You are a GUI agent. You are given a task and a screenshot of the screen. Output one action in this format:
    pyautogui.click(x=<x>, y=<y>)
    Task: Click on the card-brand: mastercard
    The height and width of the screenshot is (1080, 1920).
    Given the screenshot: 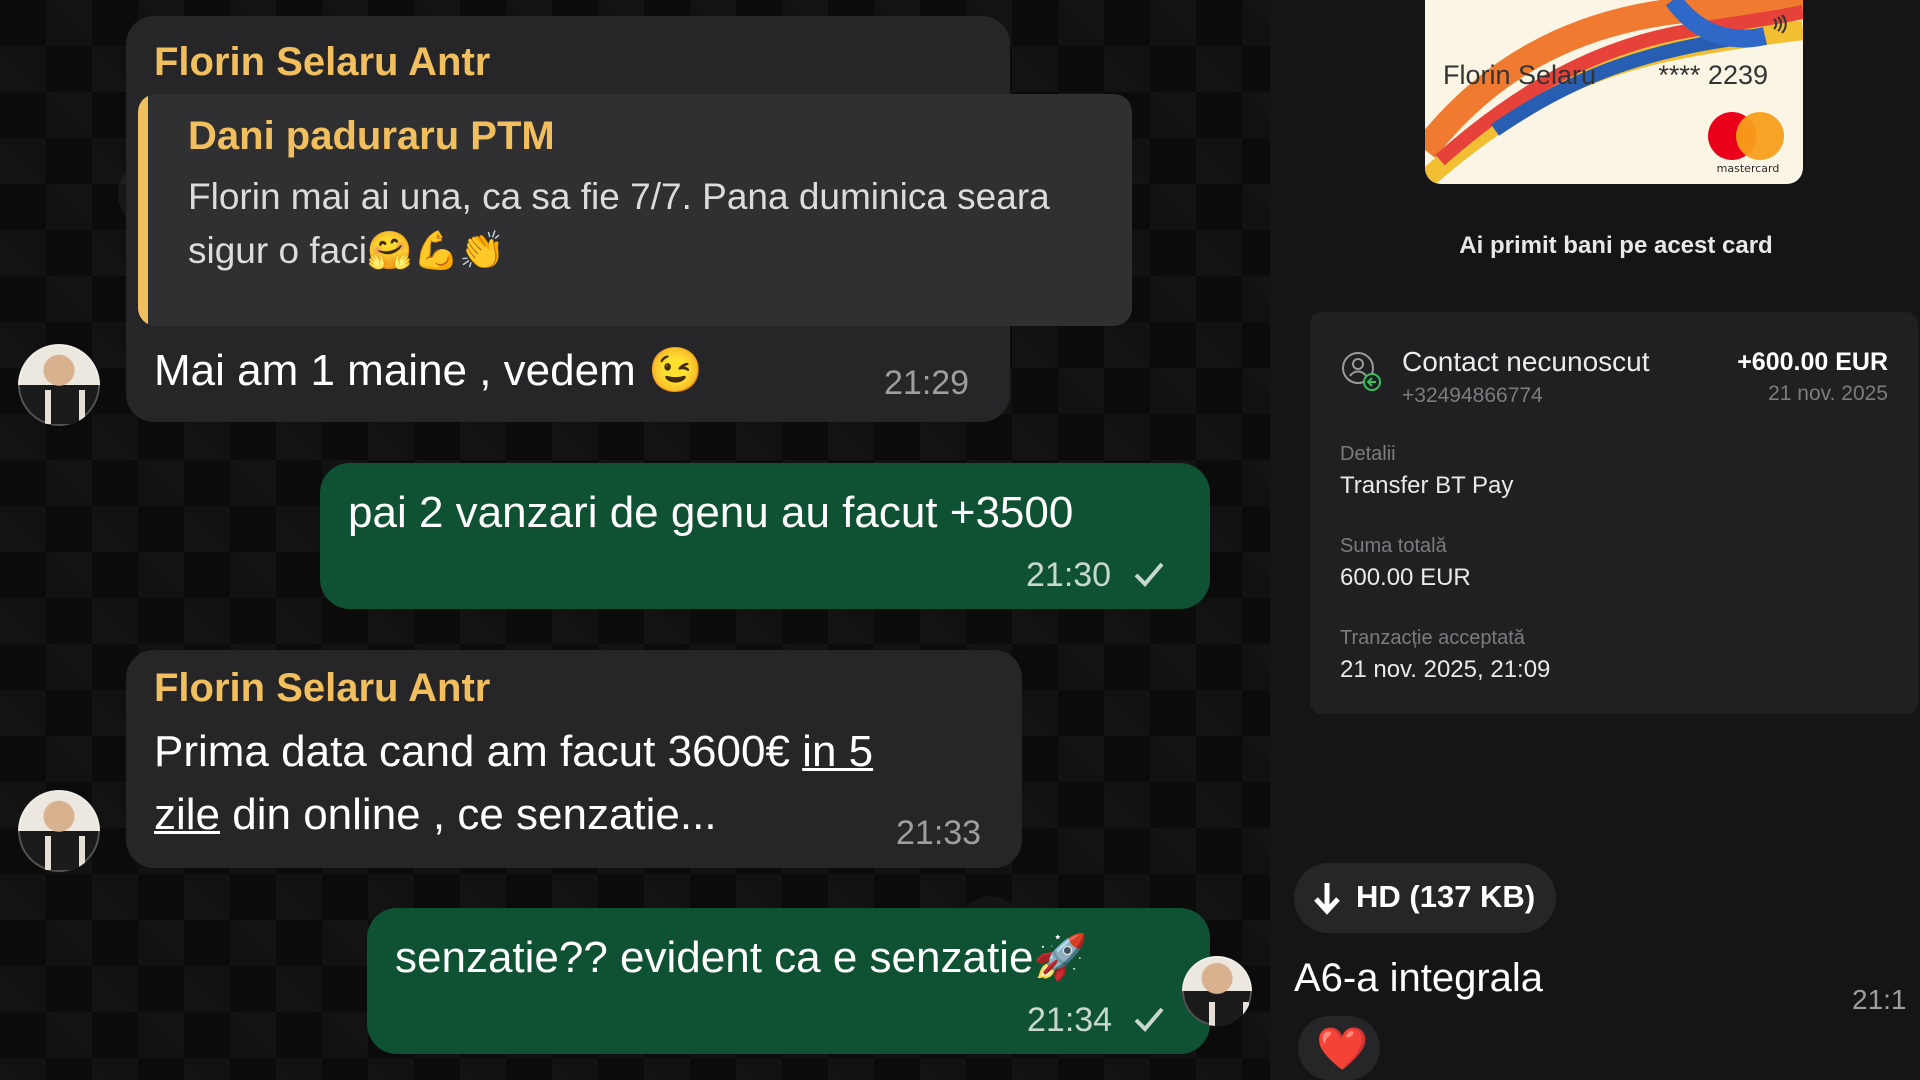 What is the action you would take?
    pyautogui.click(x=1748, y=168)
    